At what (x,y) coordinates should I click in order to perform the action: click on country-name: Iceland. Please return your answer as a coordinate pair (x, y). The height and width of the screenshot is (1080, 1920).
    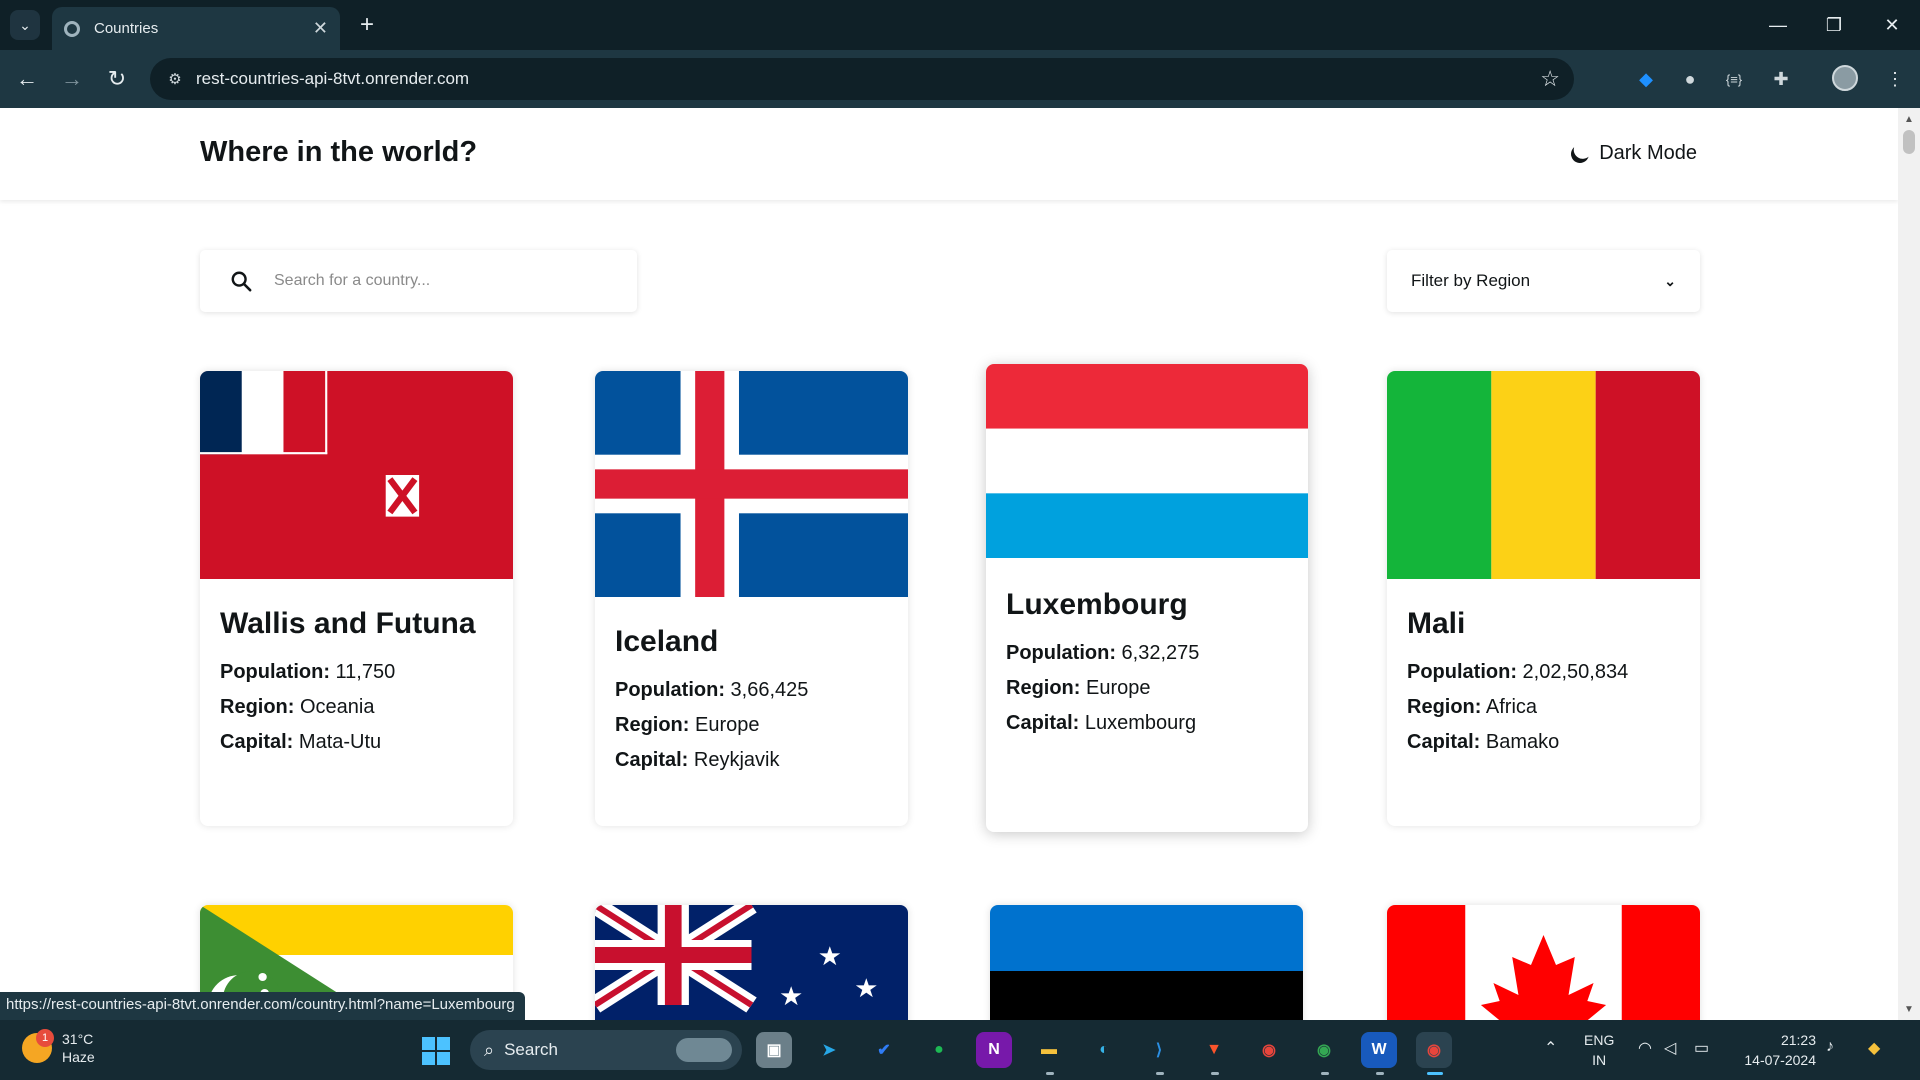
    Looking at the image, I should click on (667, 641).